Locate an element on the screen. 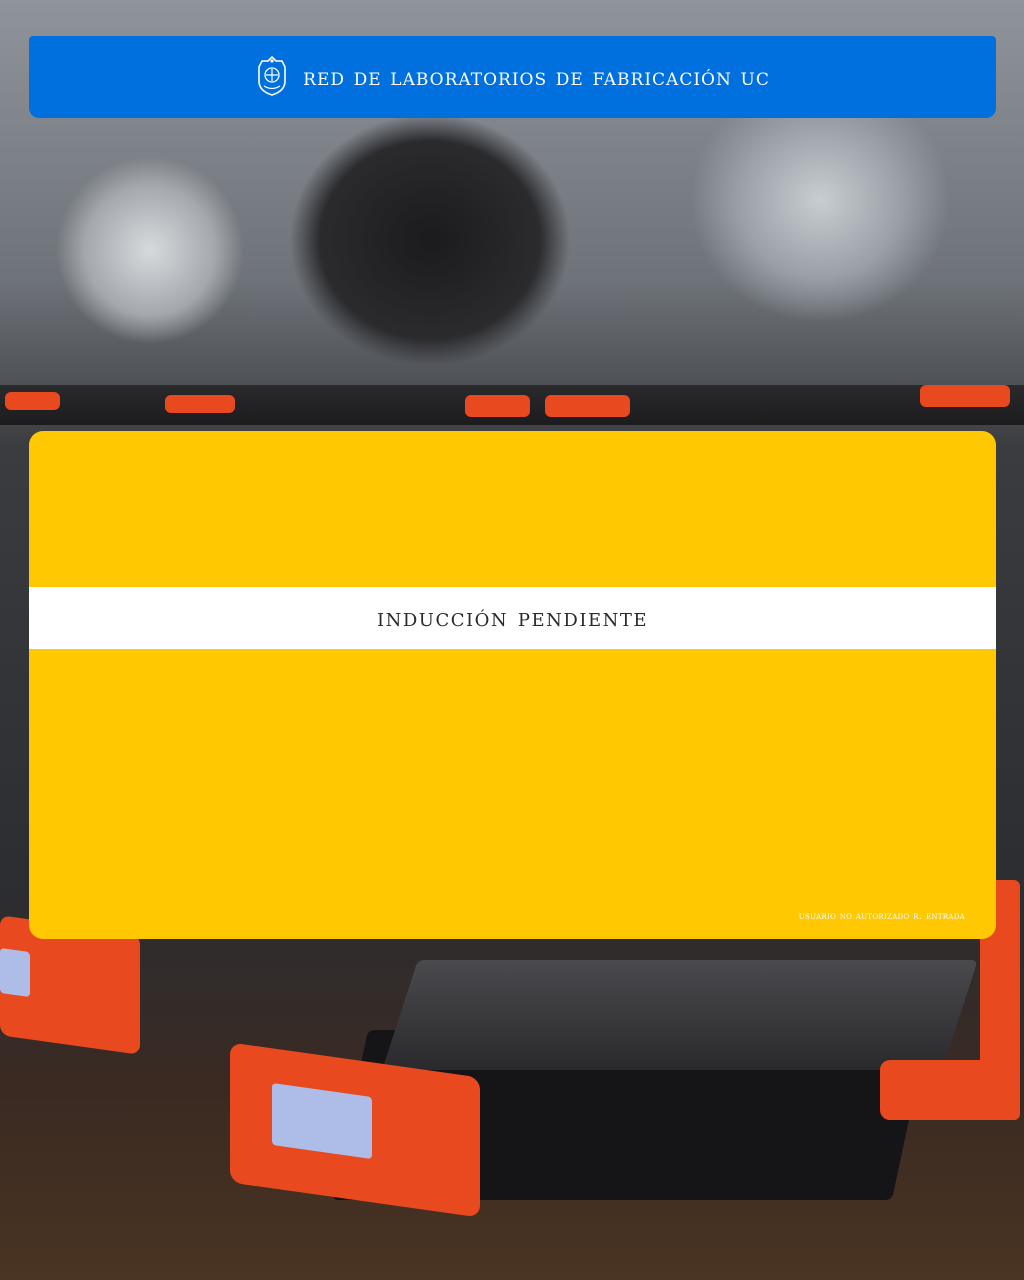 The width and height of the screenshot is (1024, 1280). uc-crest-icon is located at coordinates (272, 75).